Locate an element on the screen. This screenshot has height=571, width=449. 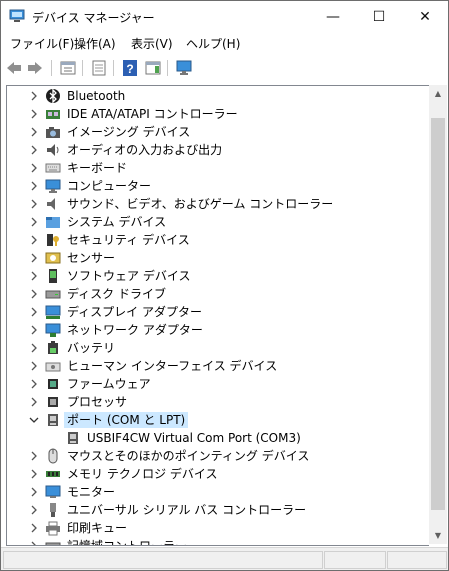
tree-item-label: 印刷キュー is located at coordinates (97, 528).